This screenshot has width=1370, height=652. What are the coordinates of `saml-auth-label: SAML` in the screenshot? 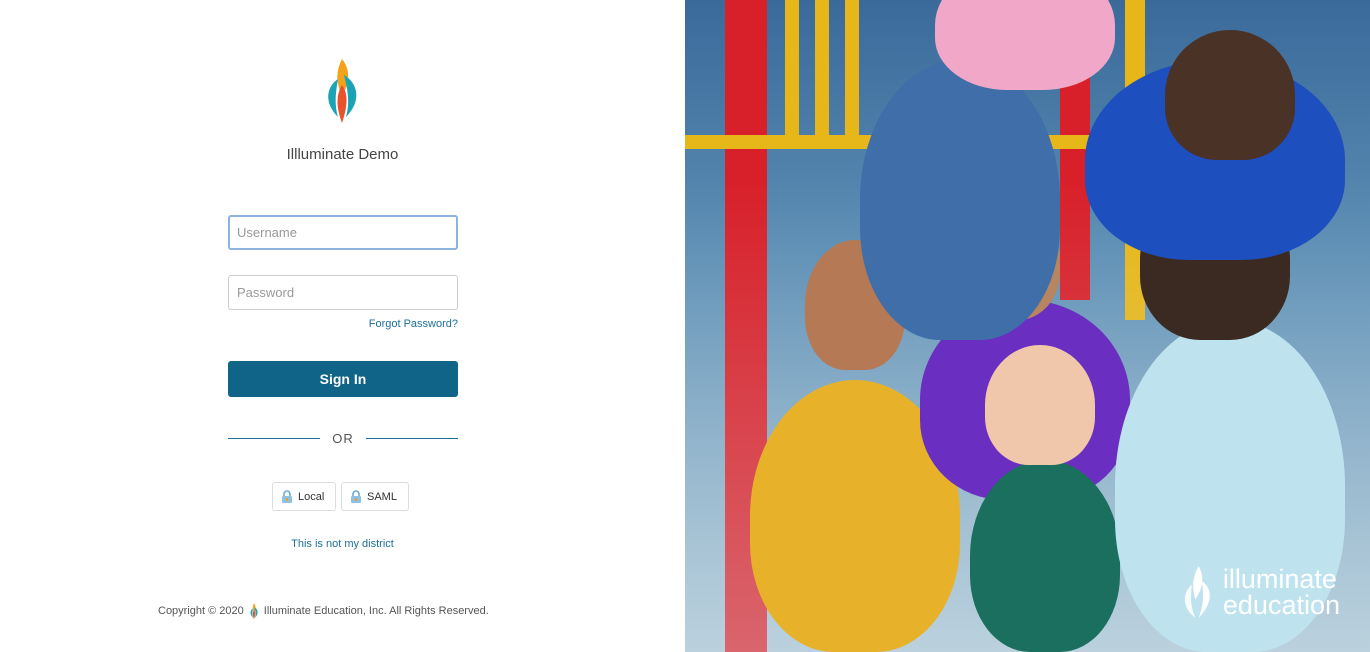 It's located at (382, 496).